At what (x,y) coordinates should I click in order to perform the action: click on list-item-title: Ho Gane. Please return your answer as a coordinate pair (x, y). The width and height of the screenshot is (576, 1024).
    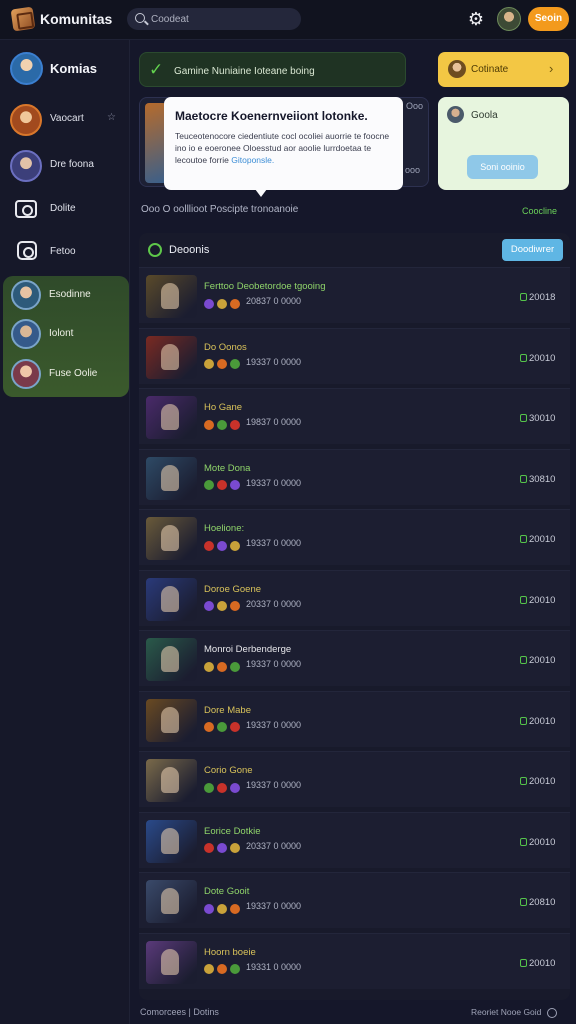
    Looking at the image, I should click on (223, 407).